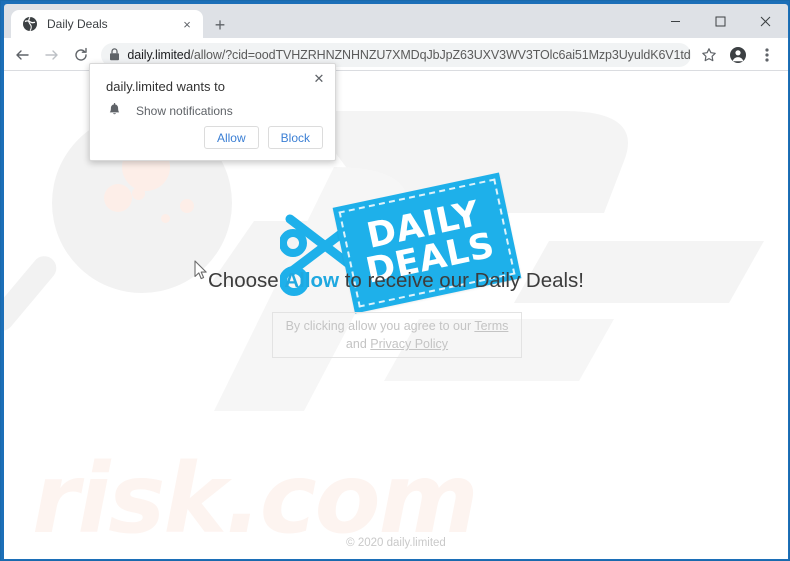 Image resolution: width=790 pixels, height=561 pixels. I want to click on headline-accent: Allow, so click(312, 280).